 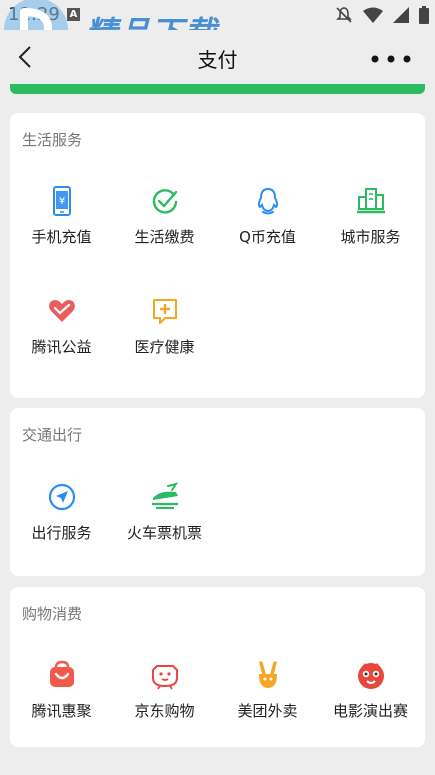 I want to click on grid-item-tencent-charity: 腾讯公益, so click(x=61, y=336).